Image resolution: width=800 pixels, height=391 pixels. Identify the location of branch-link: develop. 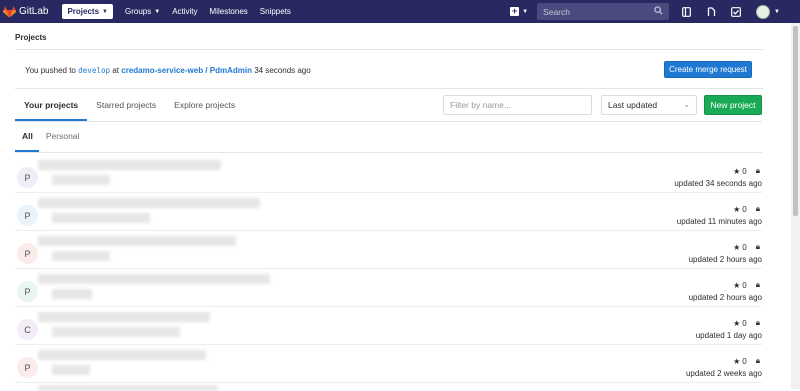
(94, 70).